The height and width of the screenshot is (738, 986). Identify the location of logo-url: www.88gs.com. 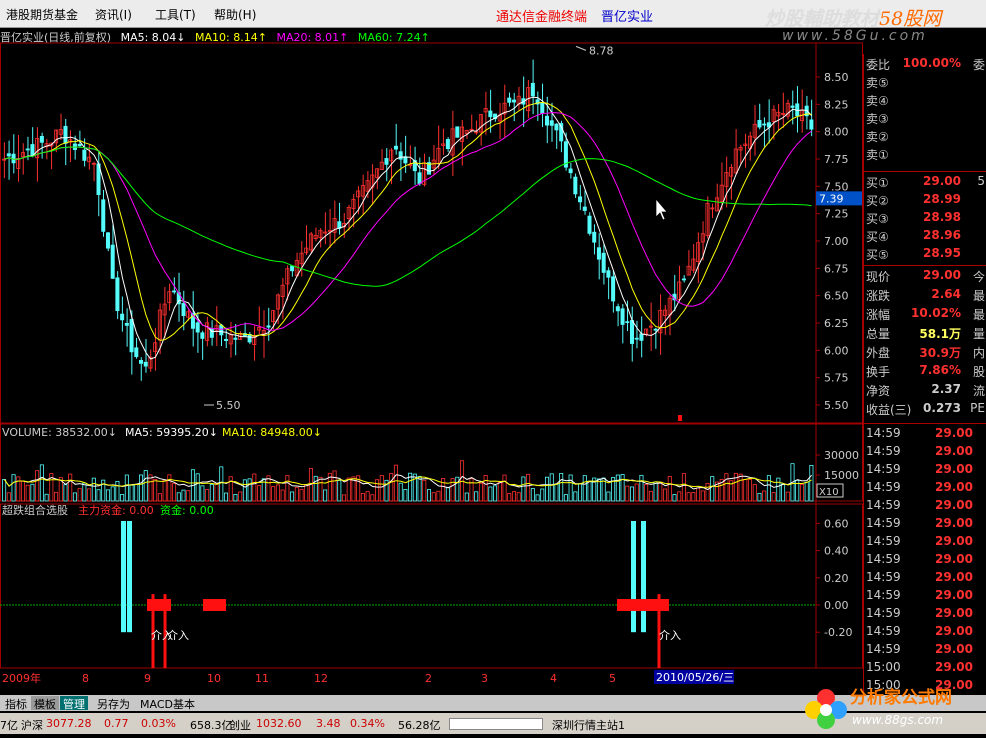
(897, 720).